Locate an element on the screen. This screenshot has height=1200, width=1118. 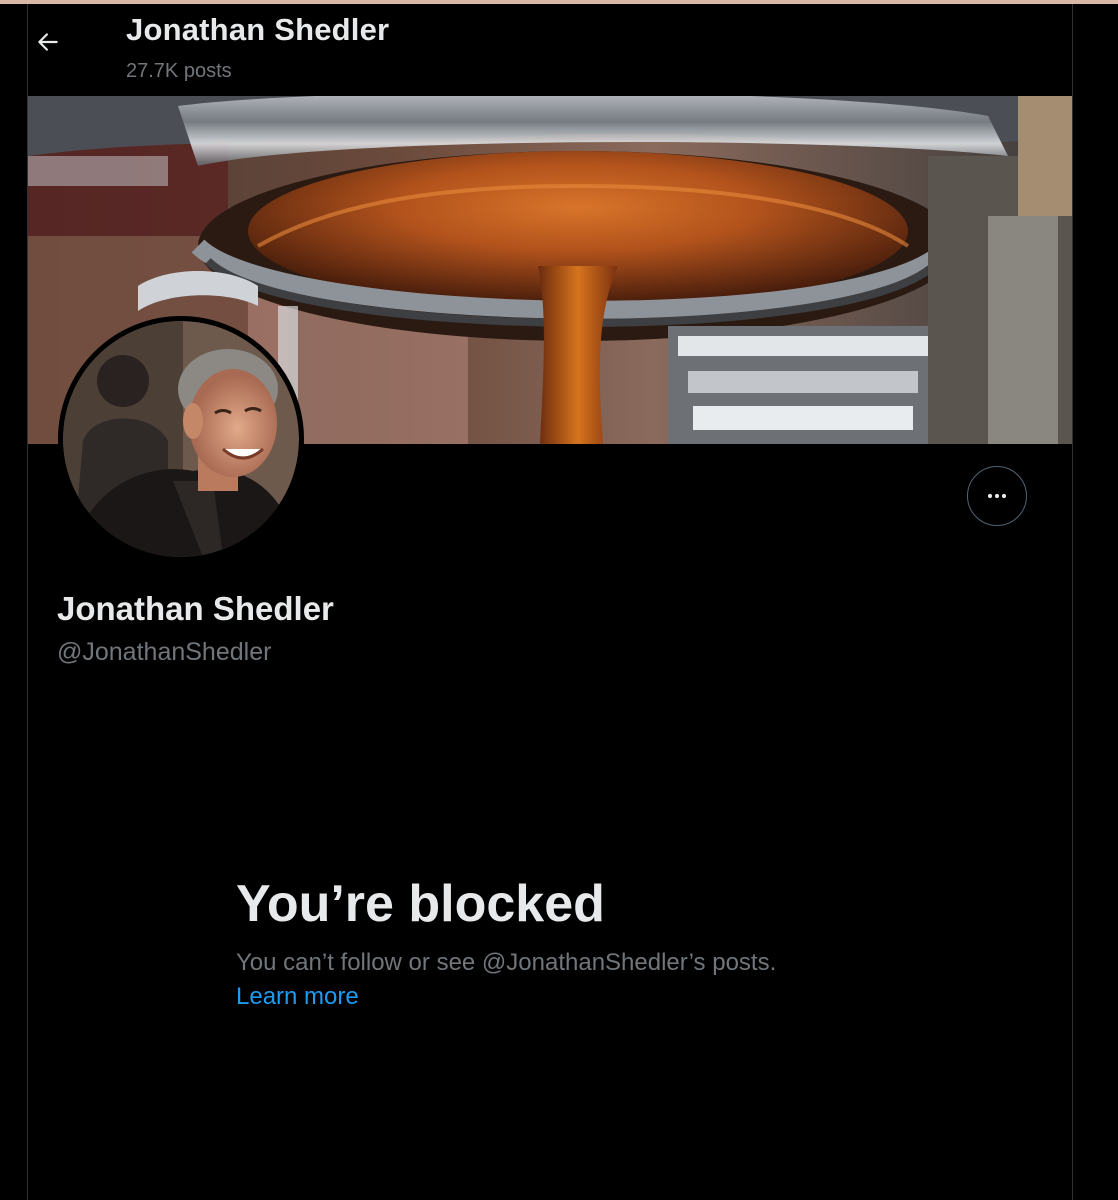
learn-more-link: Learn more is located at coordinates (297, 997).